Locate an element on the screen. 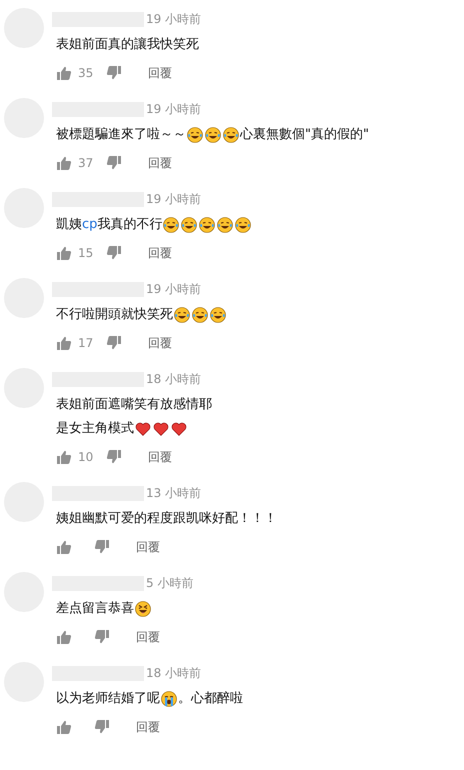 The height and width of the screenshot is (770, 464). like-count: 35 is located at coordinates (86, 73).